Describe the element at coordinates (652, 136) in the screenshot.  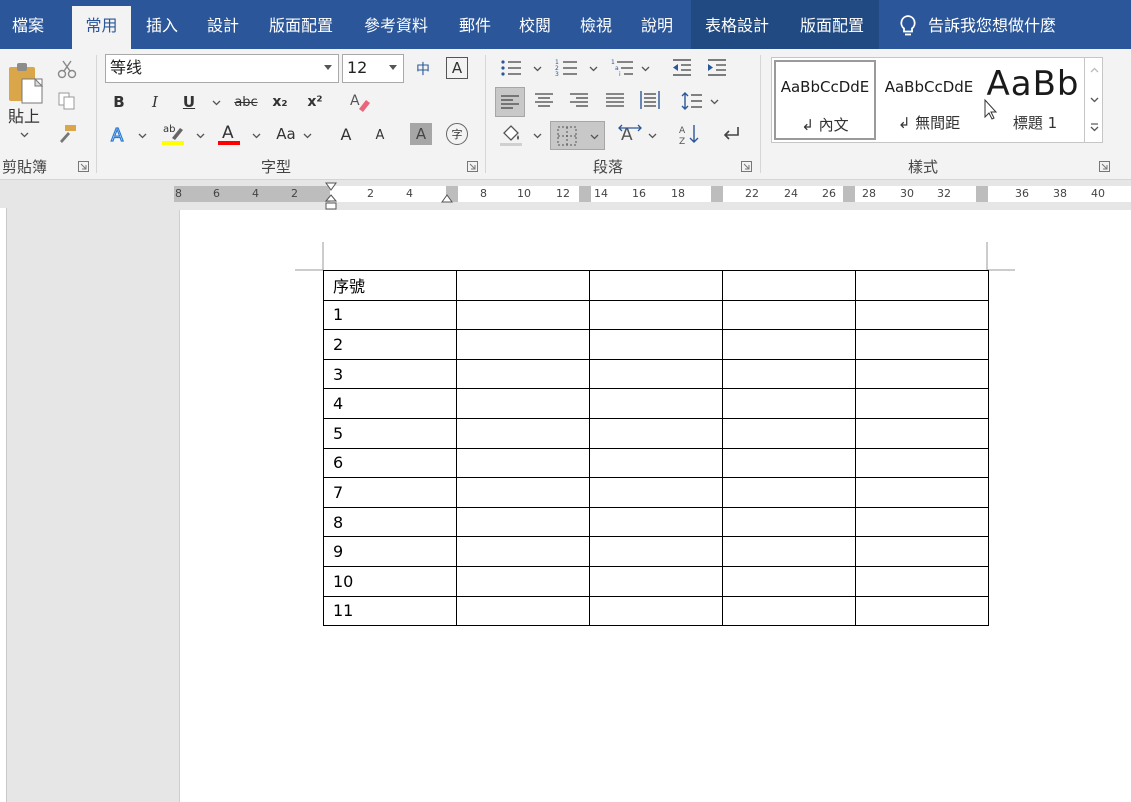
I see `asian-layout-dropdown-icon` at that location.